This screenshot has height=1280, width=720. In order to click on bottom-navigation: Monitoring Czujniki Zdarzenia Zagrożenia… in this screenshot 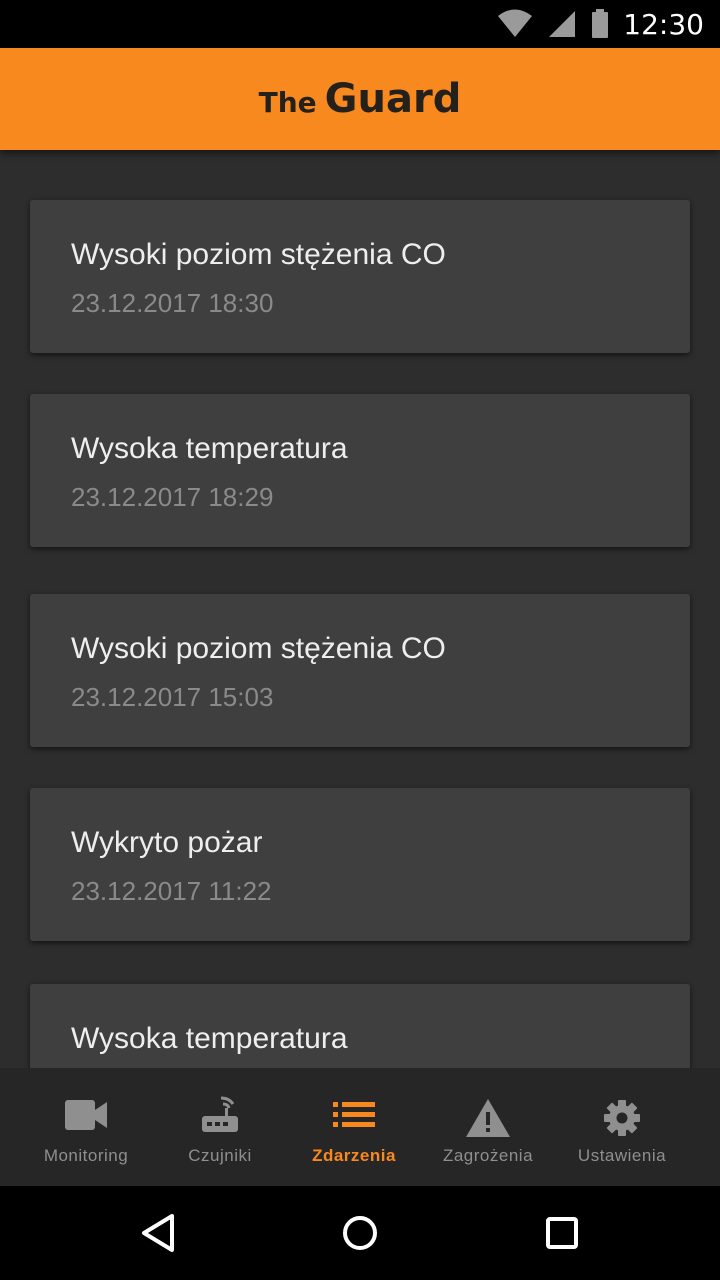, I will do `click(360, 1127)`.